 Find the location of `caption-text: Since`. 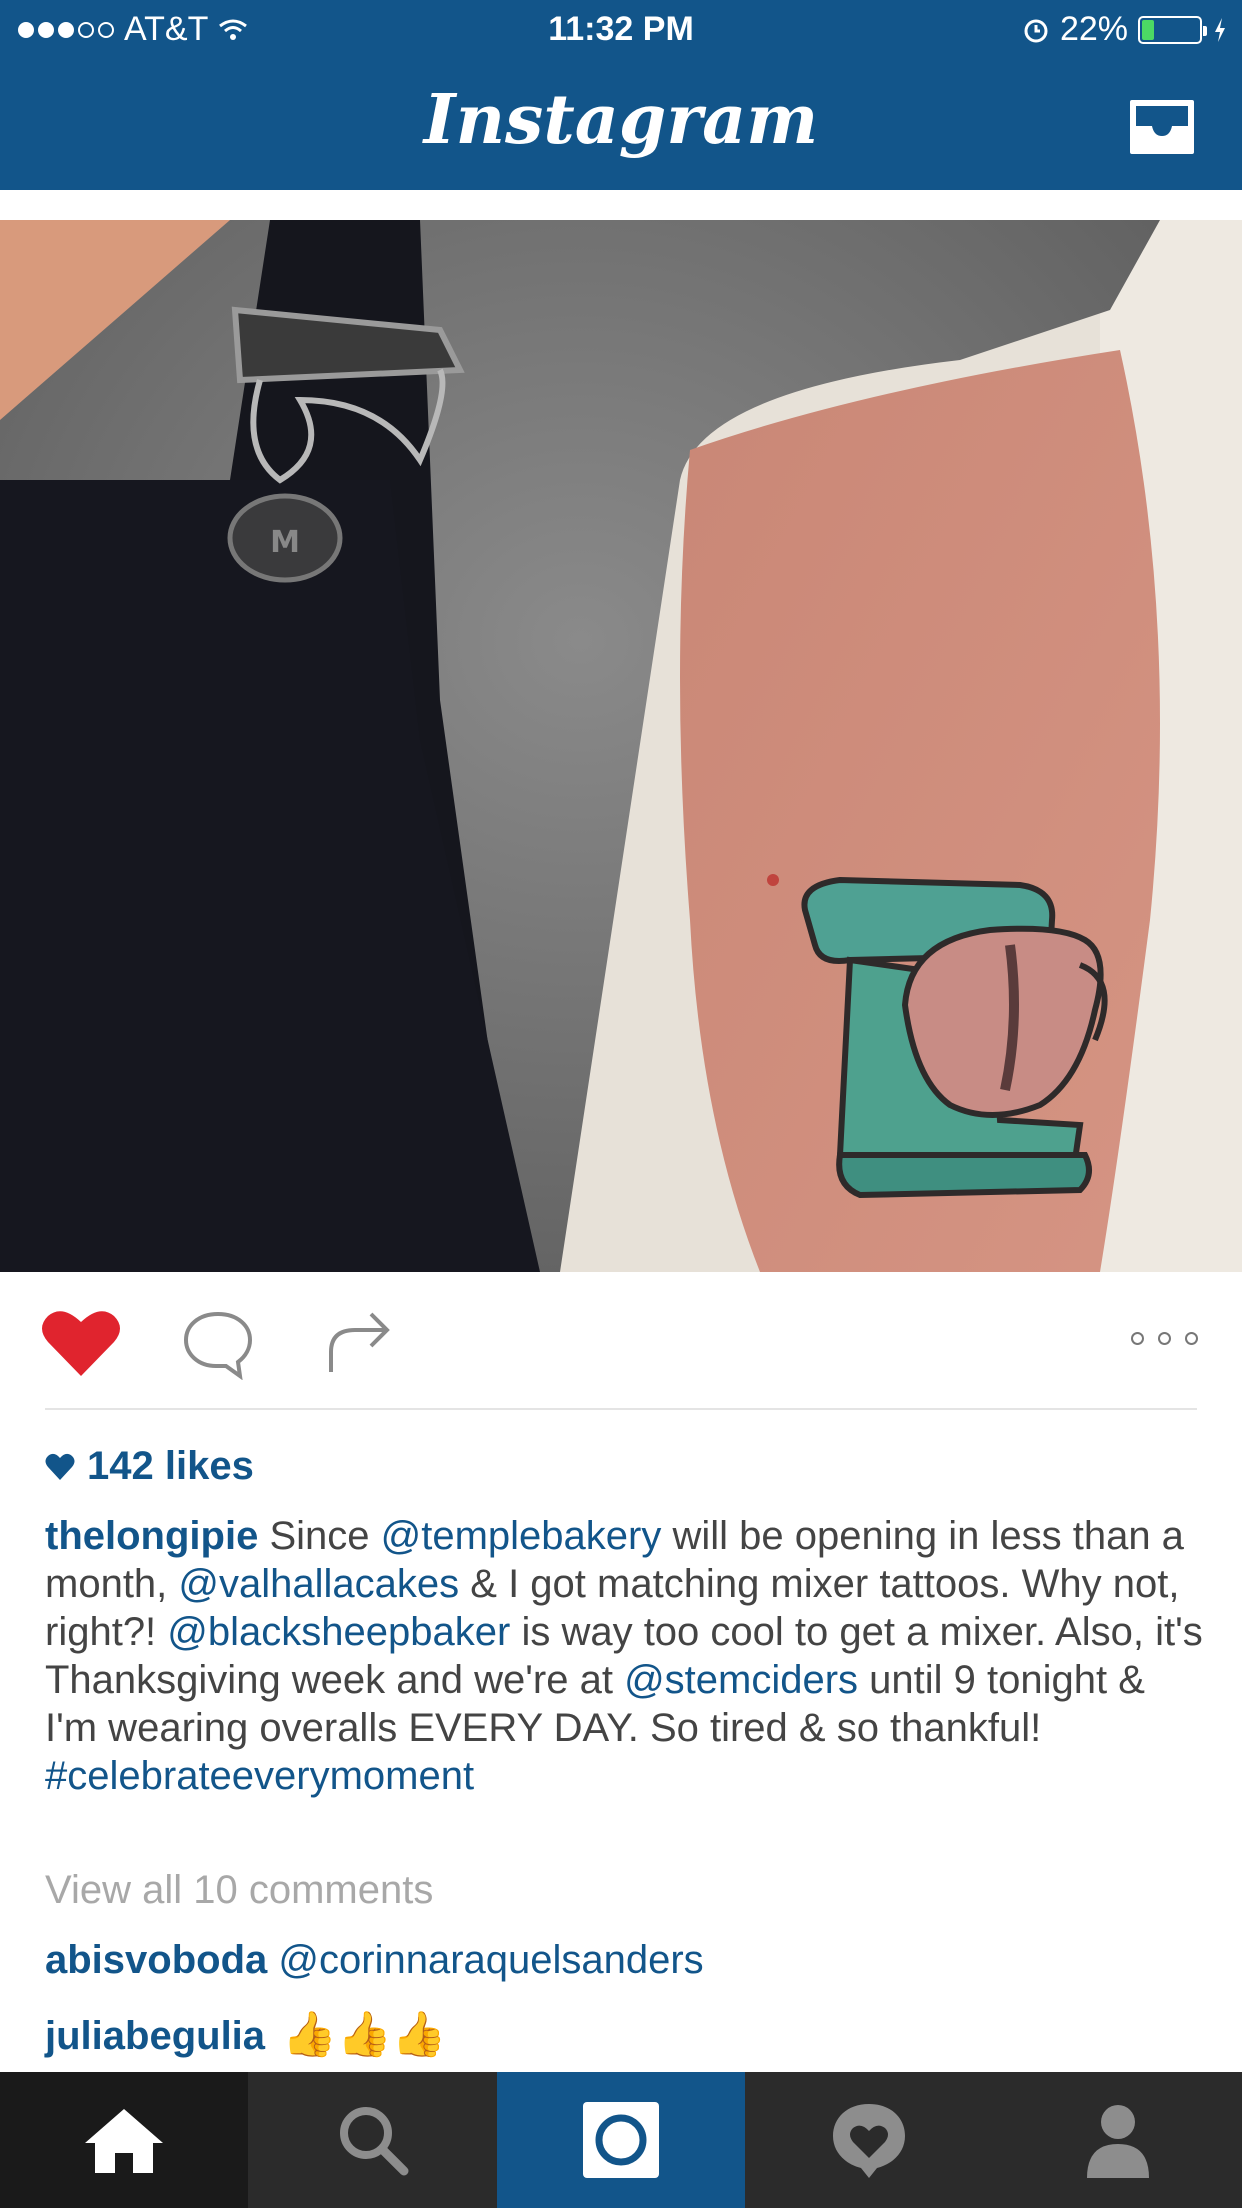

caption-text: Since is located at coordinates (319, 1536).